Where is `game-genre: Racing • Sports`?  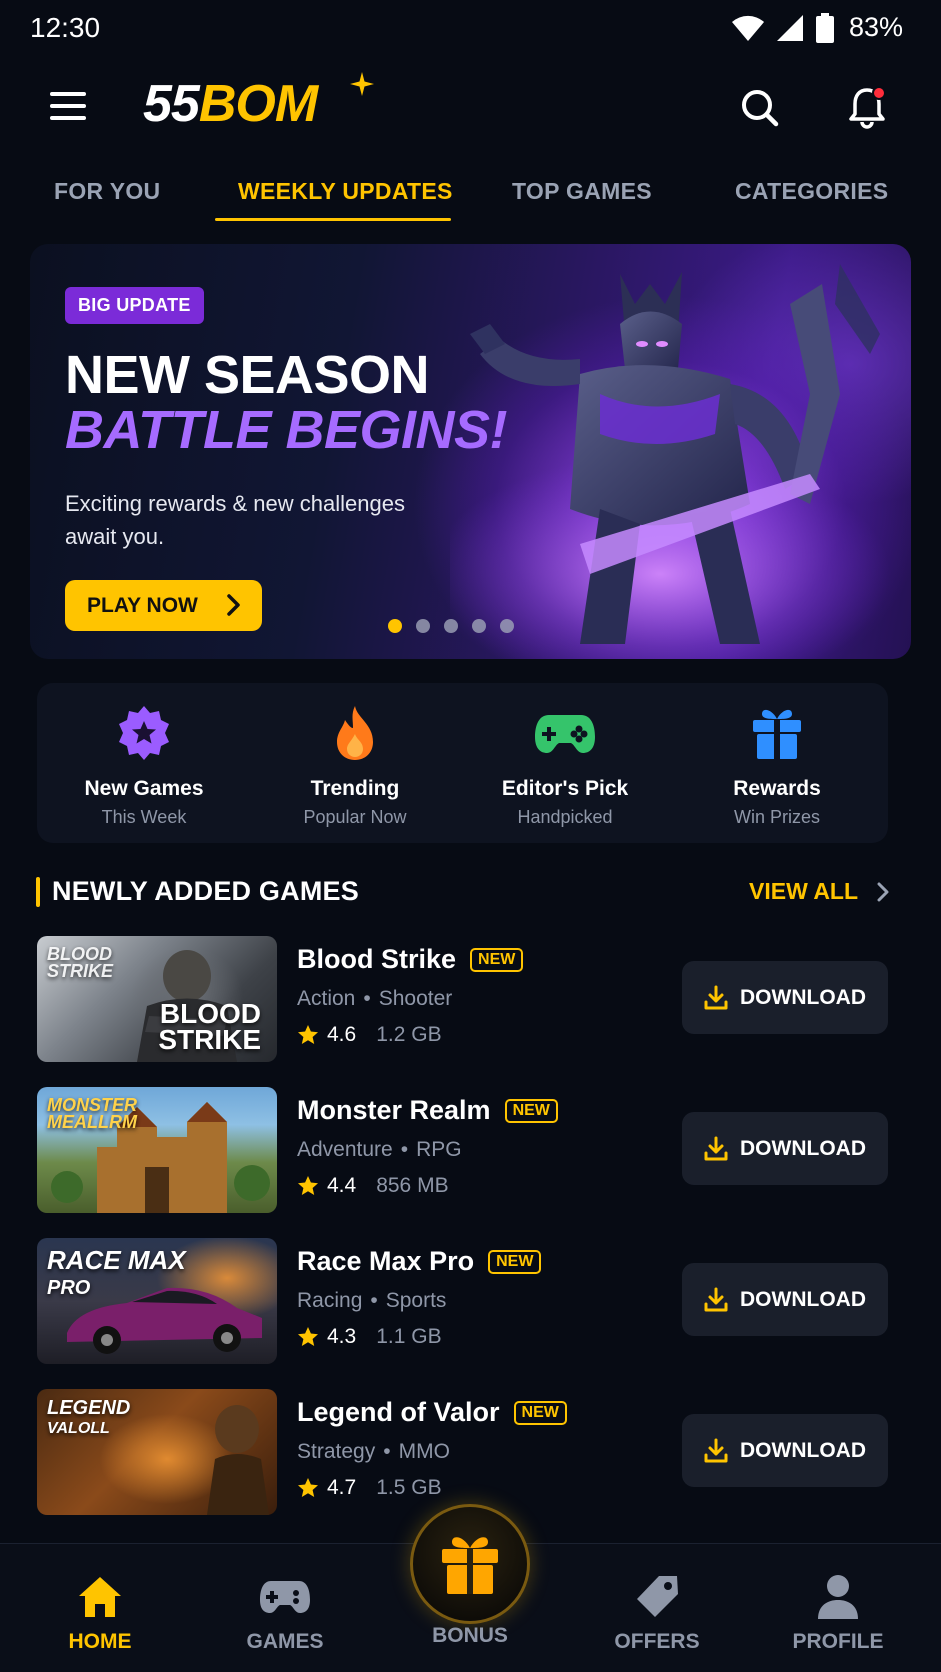 game-genre: Racing • Sports is located at coordinates (372, 1300).